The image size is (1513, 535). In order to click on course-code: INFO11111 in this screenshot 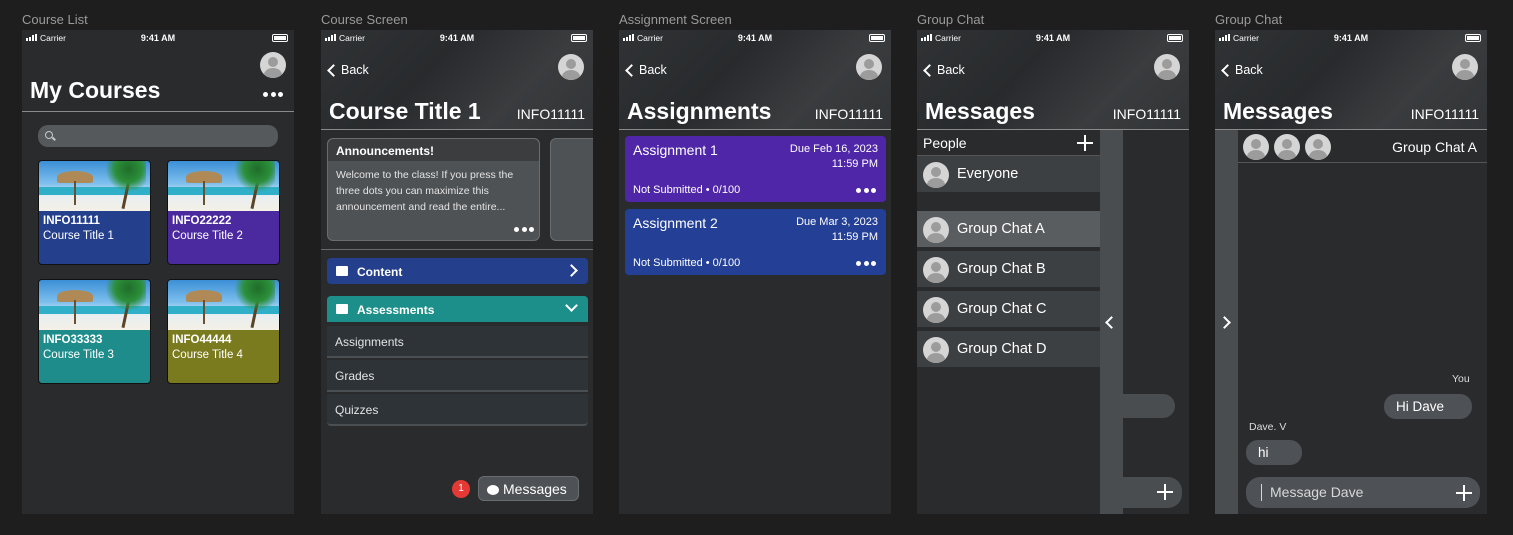, I will do `click(1146, 114)`.